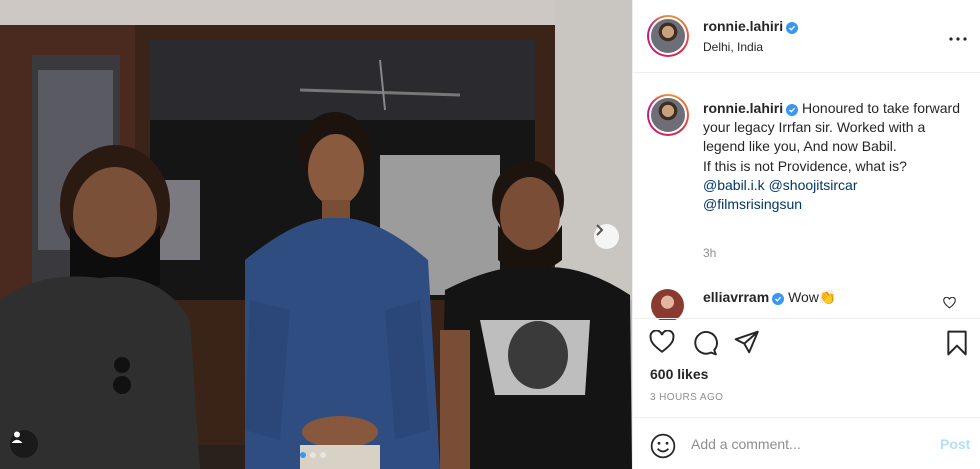 The image size is (980, 469). I want to click on comment-emoji: 👏, so click(827, 297).